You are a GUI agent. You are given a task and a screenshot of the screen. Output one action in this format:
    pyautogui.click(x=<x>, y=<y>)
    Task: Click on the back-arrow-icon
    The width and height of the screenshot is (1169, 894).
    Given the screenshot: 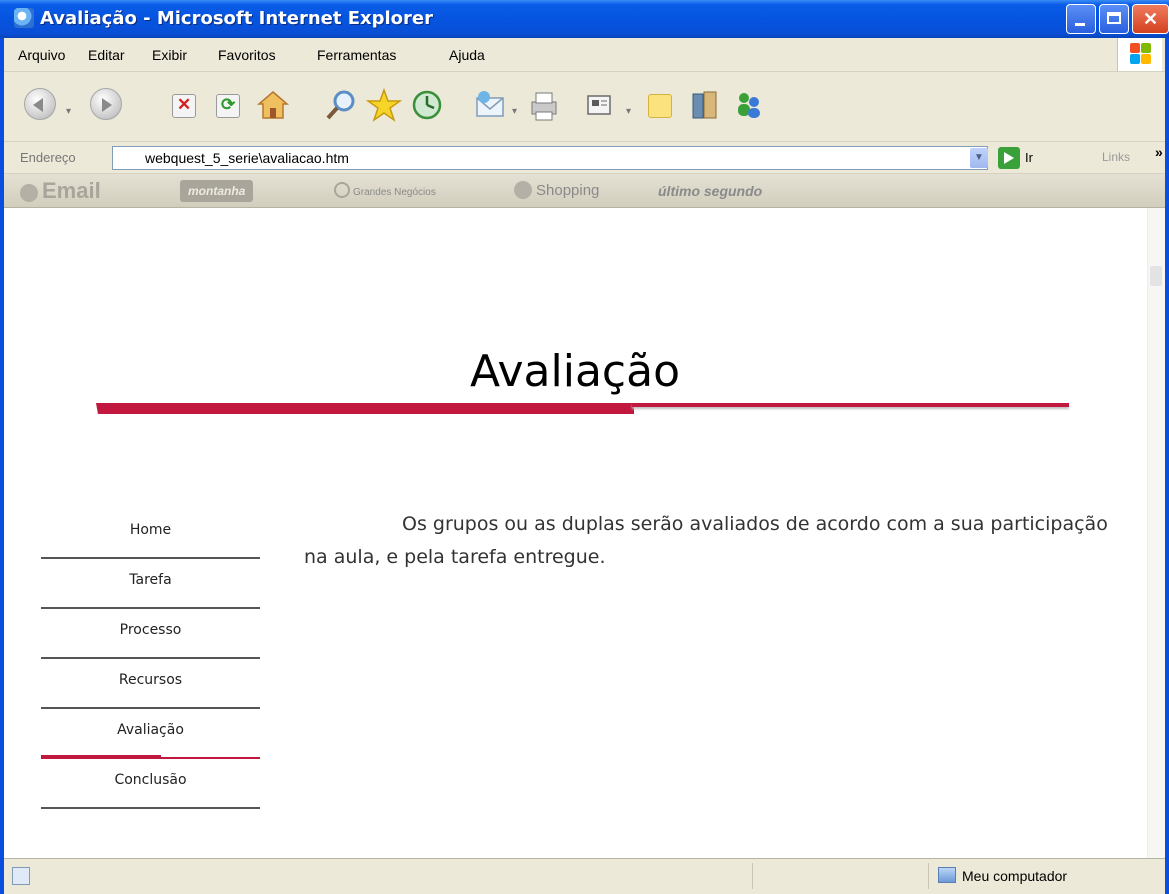 What is the action you would take?
    pyautogui.click(x=40, y=104)
    